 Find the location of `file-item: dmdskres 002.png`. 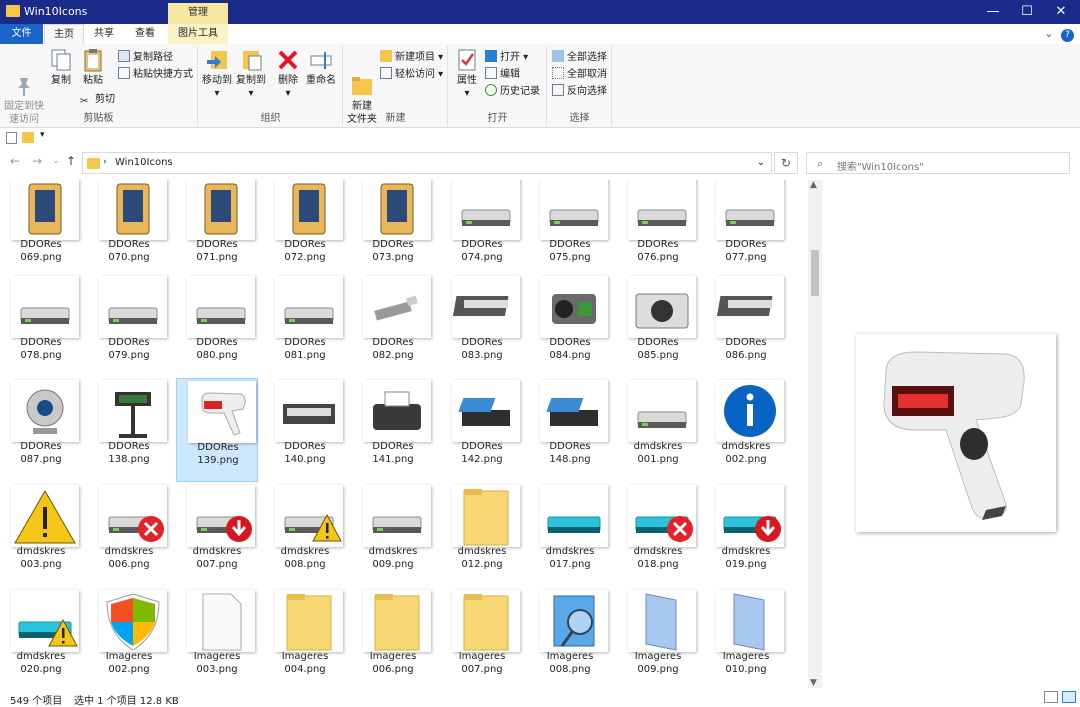

file-item: dmdskres 002.png is located at coordinates (746, 430).